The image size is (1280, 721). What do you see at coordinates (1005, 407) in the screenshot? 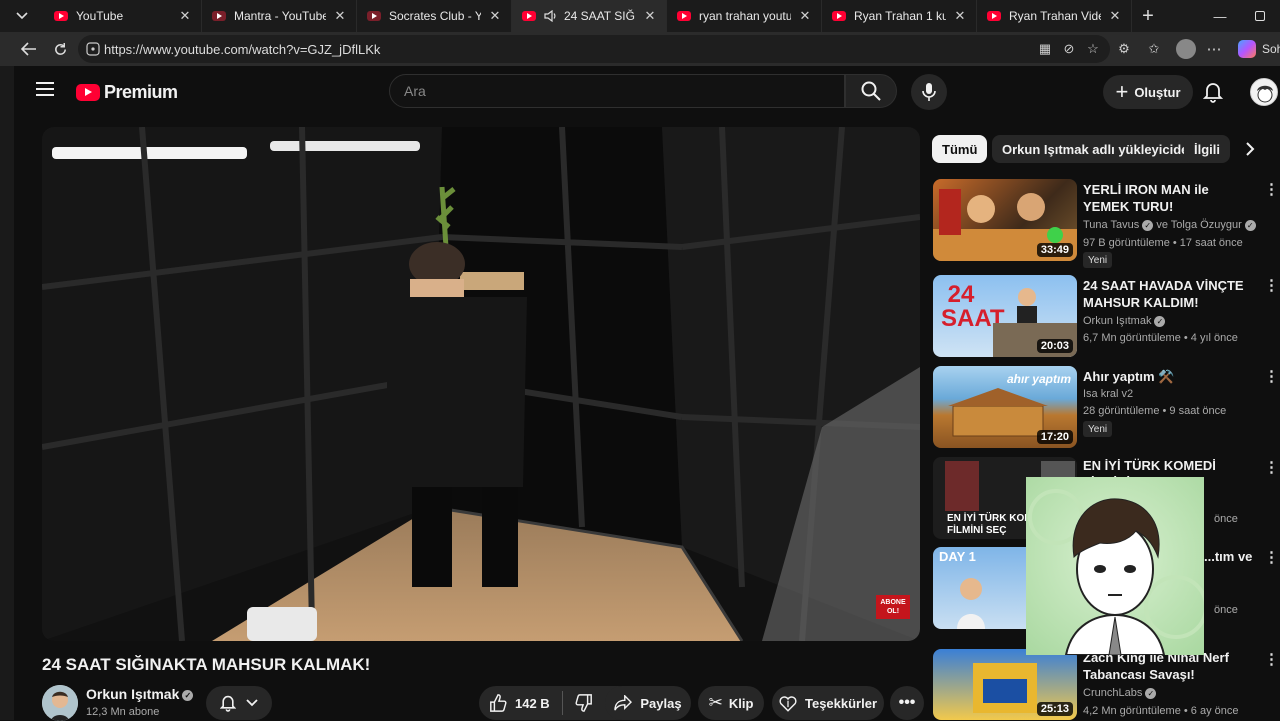
I see `rec-thumbnail-3: ahır yaptım 17:20` at bounding box center [1005, 407].